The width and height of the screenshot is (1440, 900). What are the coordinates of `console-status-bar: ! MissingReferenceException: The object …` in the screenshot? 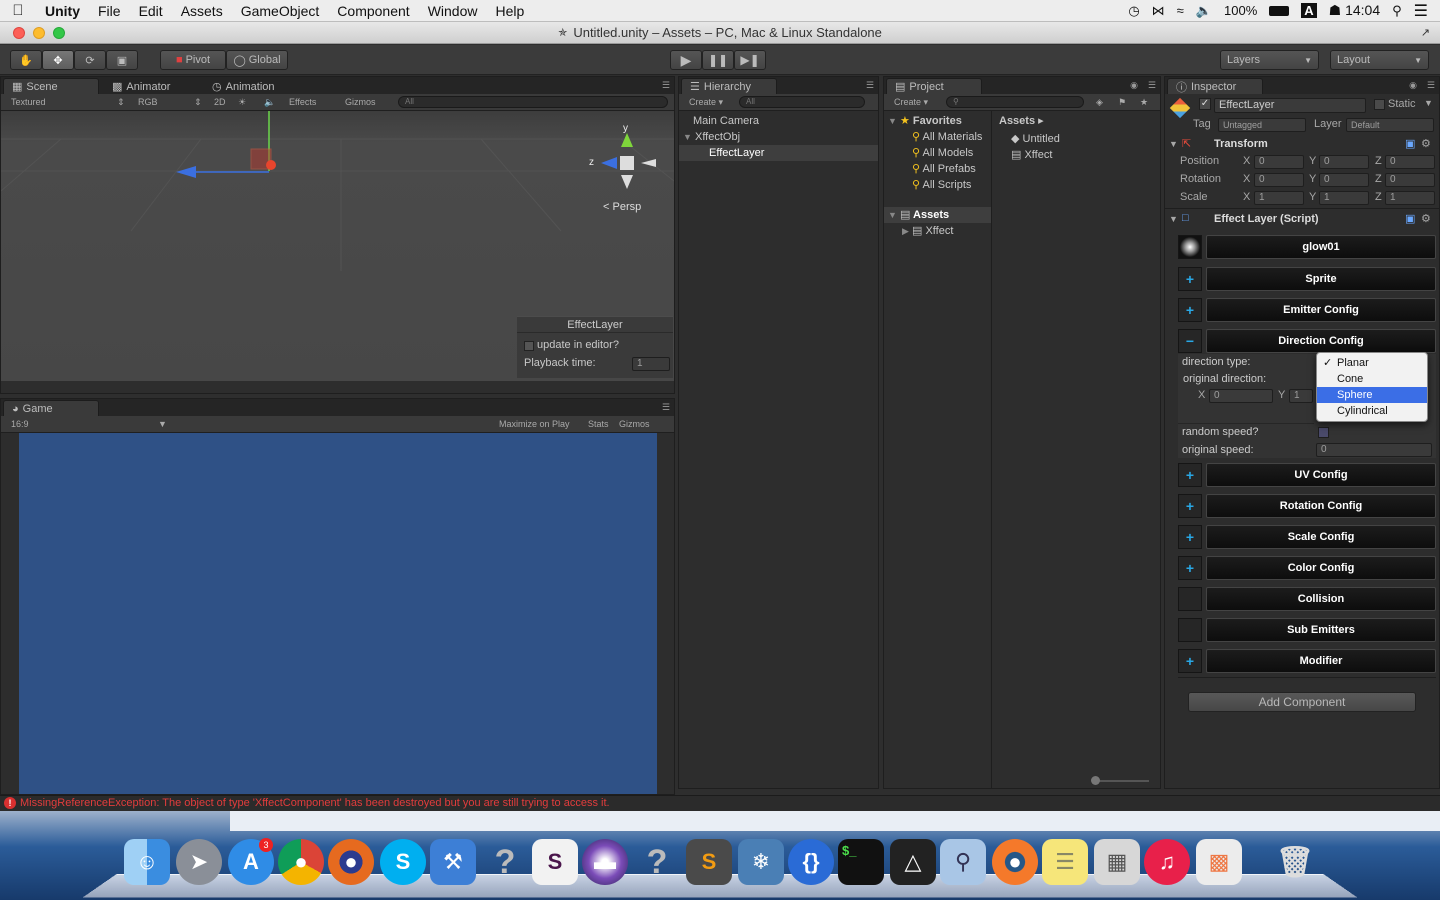 It's located at (720, 803).